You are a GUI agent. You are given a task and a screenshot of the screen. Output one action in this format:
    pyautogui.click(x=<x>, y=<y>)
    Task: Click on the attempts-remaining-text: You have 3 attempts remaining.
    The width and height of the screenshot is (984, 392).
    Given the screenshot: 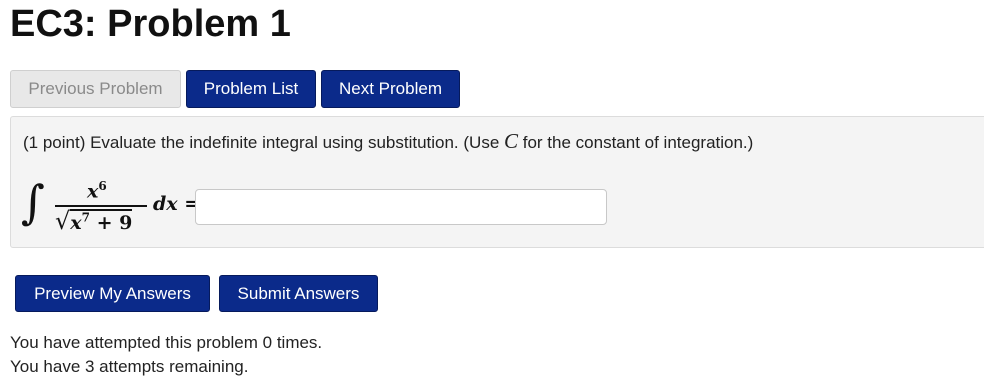 What is the action you would take?
    pyautogui.click(x=129, y=366)
    